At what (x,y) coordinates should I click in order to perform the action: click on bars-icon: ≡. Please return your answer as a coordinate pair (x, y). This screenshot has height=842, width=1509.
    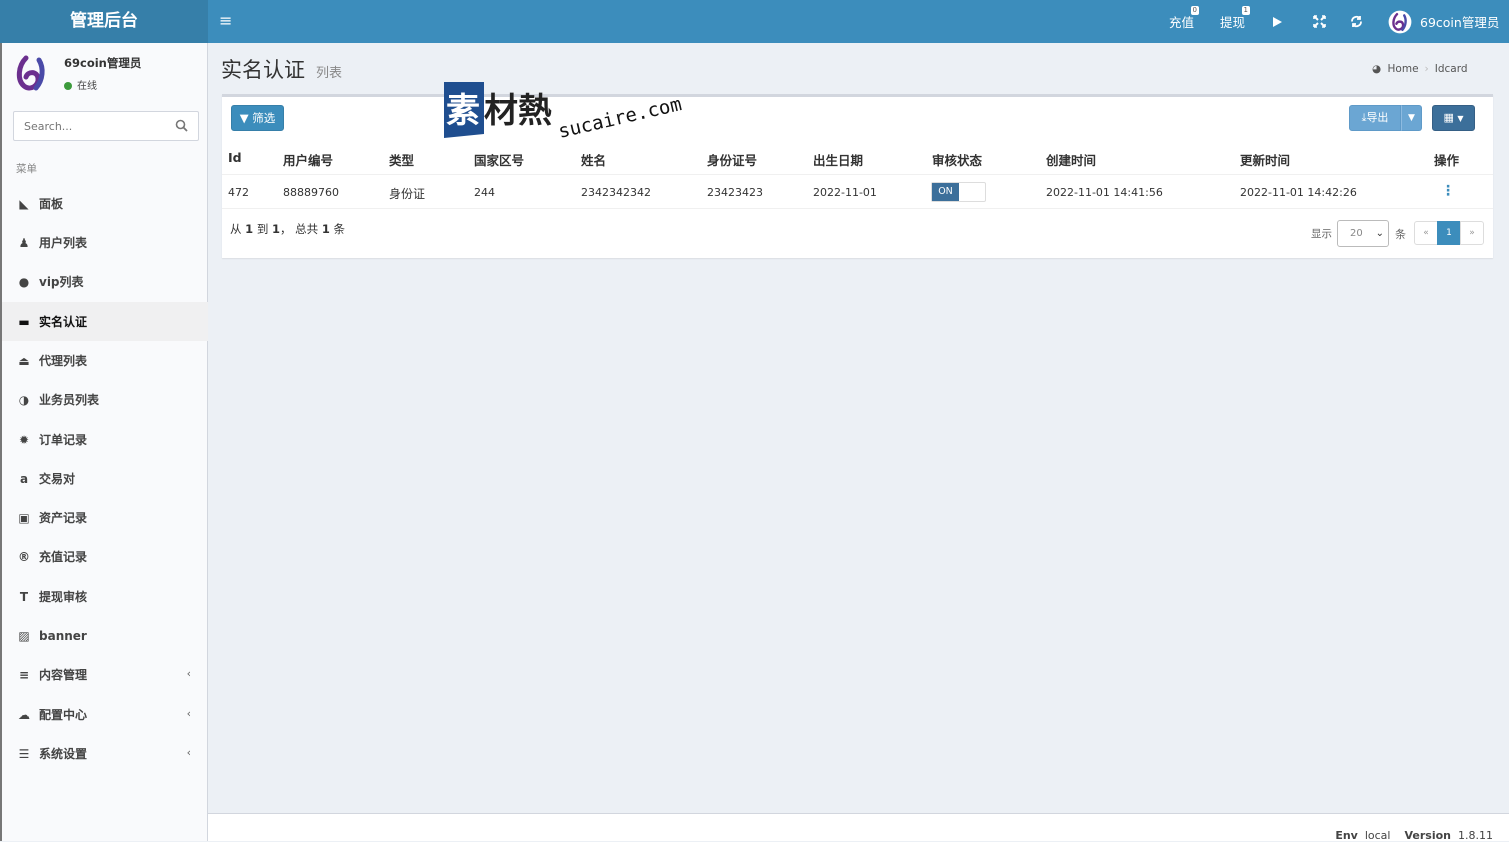
    Looking at the image, I should click on (24, 674).